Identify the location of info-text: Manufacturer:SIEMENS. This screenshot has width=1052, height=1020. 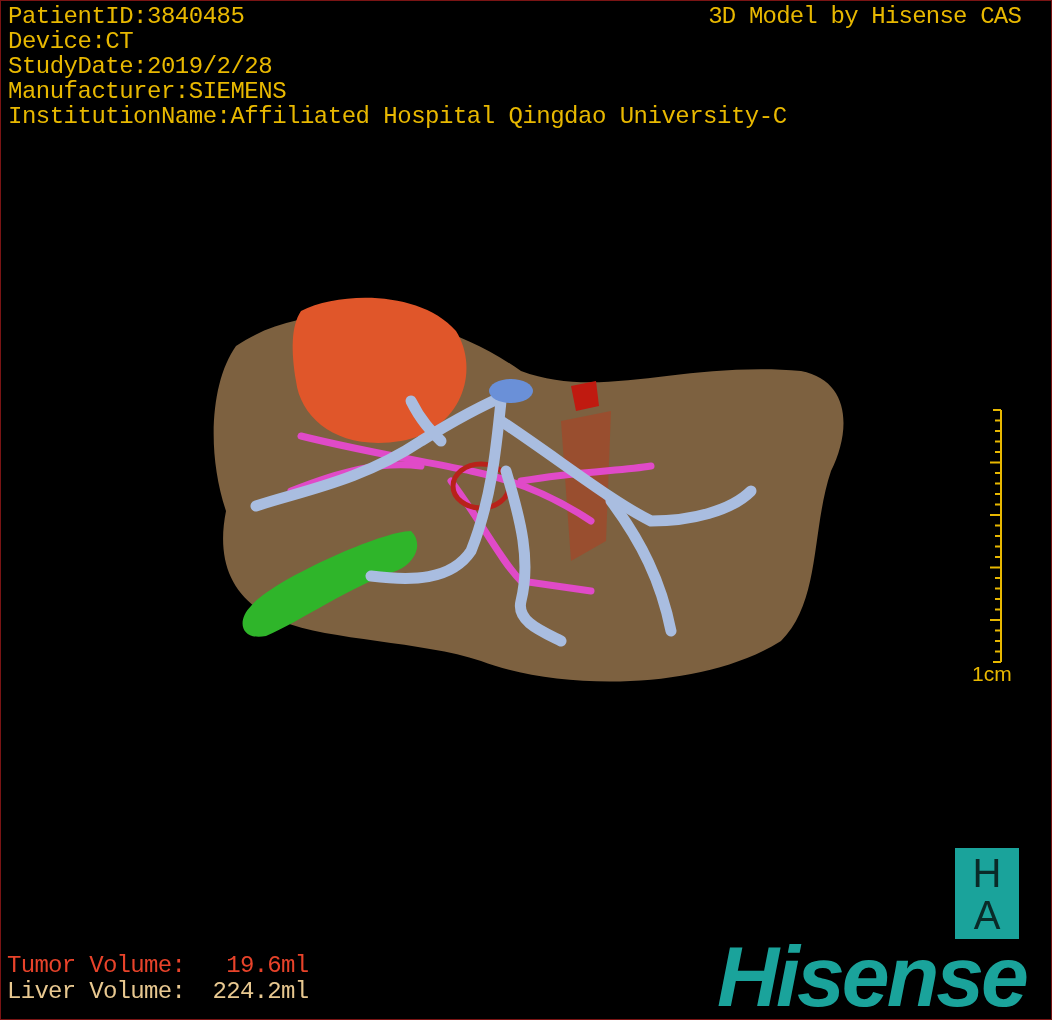
(147, 91).